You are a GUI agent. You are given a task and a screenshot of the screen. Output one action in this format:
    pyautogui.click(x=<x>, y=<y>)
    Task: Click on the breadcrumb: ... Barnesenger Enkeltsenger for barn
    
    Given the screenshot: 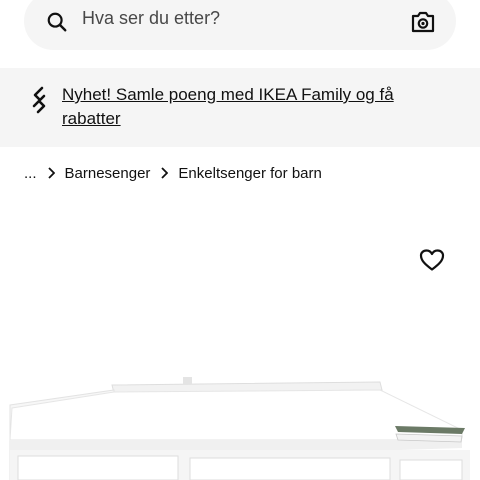 What is the action you would take?
    pyautogui.click(x=173, y=173)
    